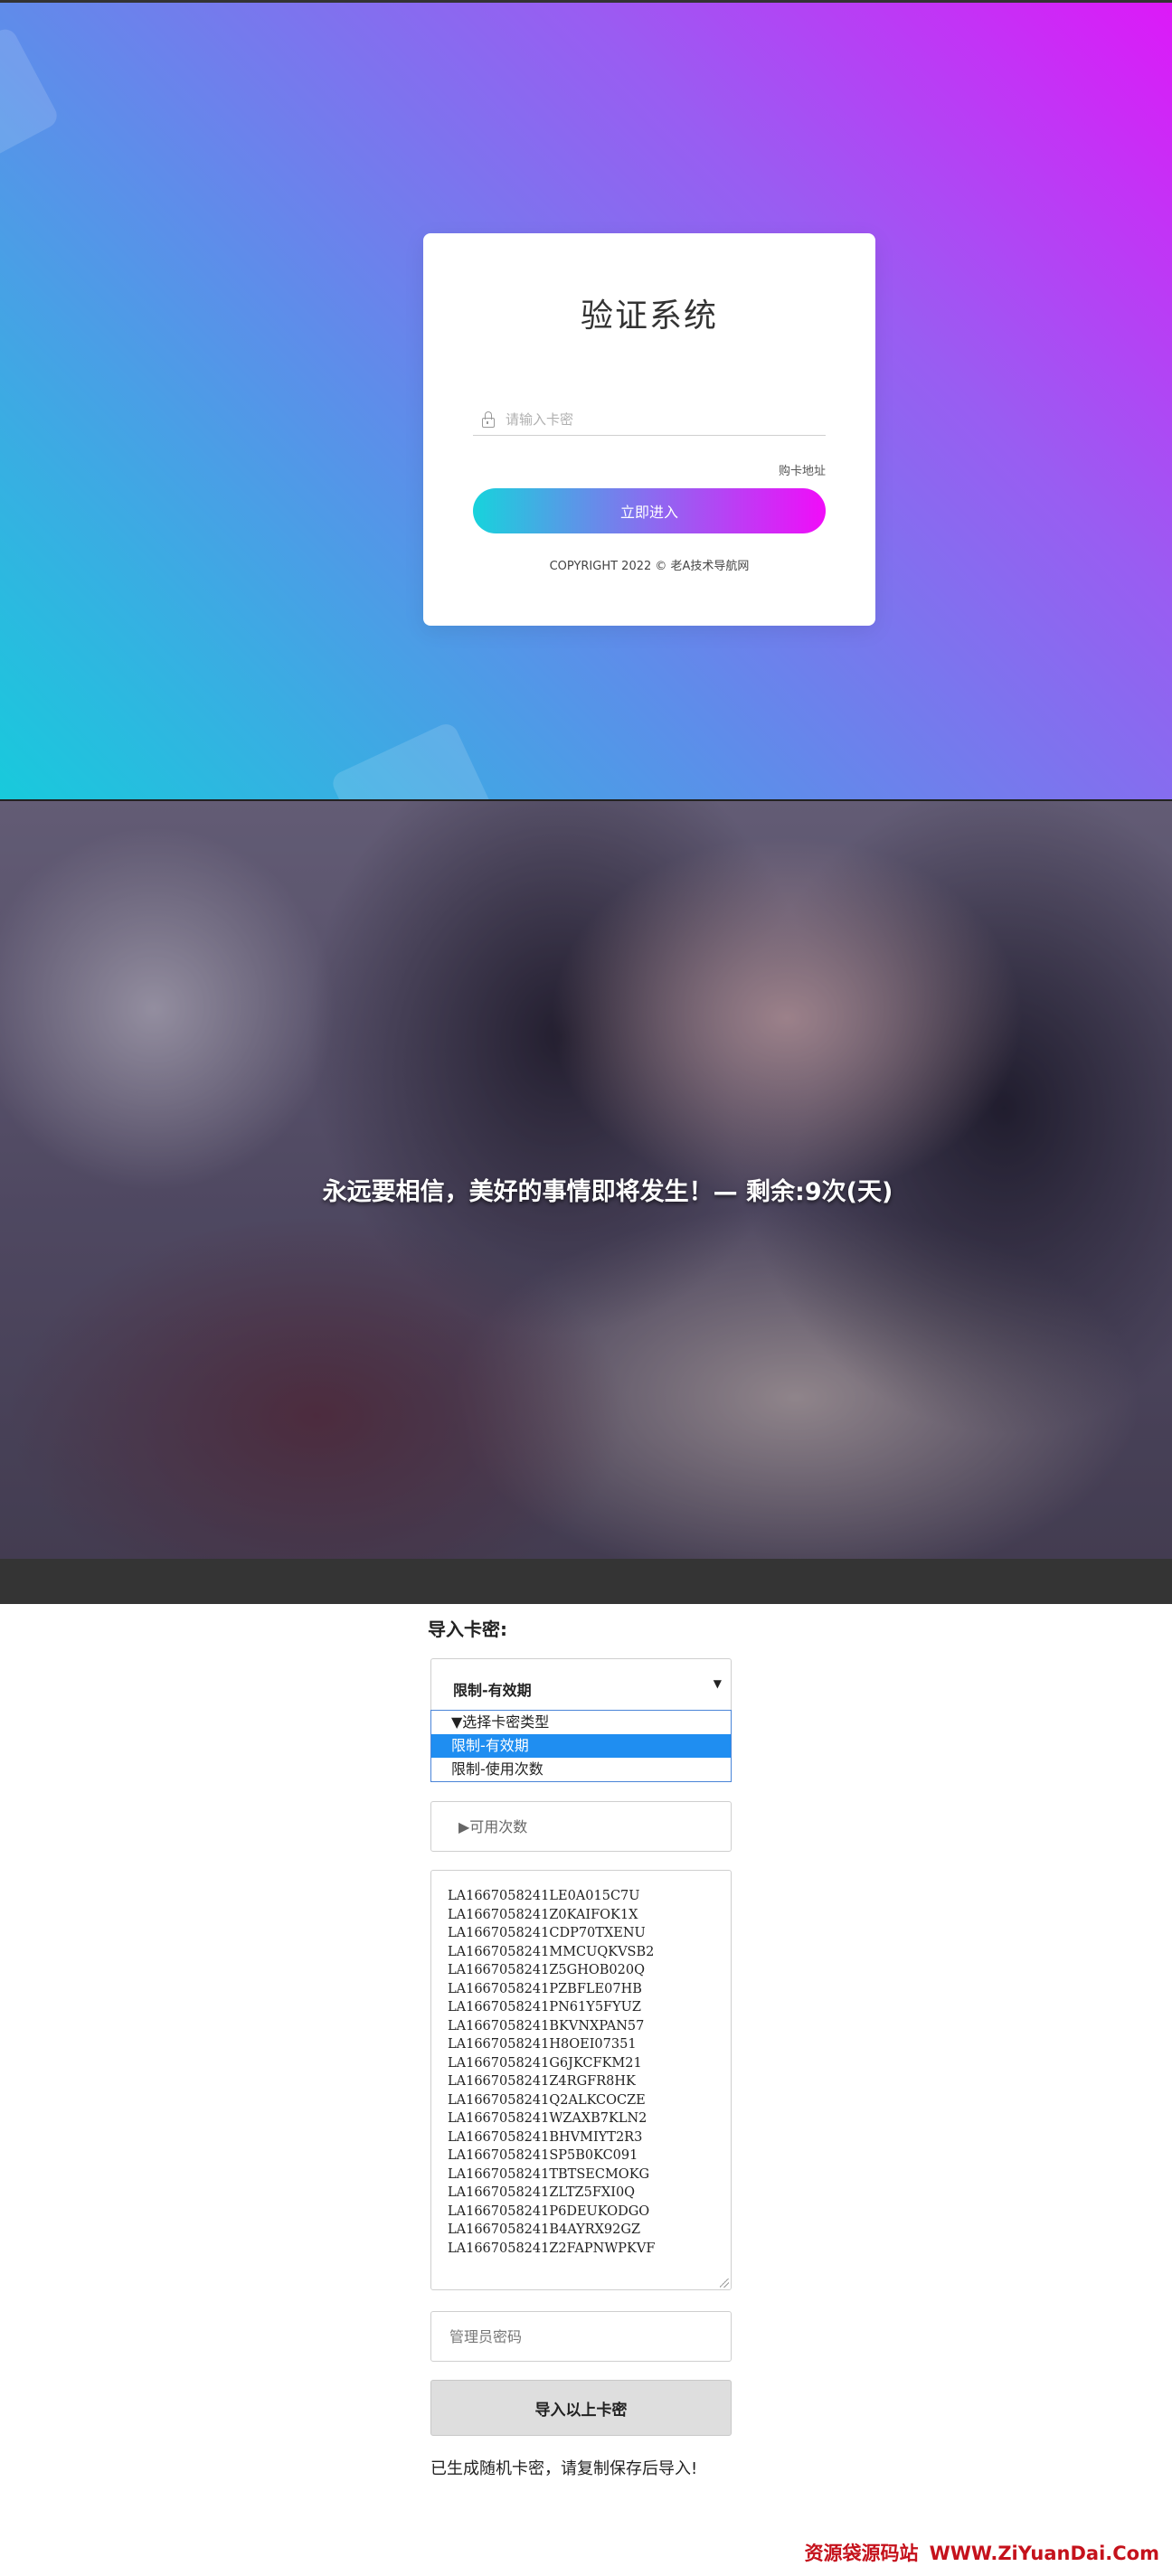 This screenshot has height=2576, width=1172. What do you see at coordinates (649, 510) in the screenshot?
I see `enter-button: 立即进入` at bounding box center [649, 510].